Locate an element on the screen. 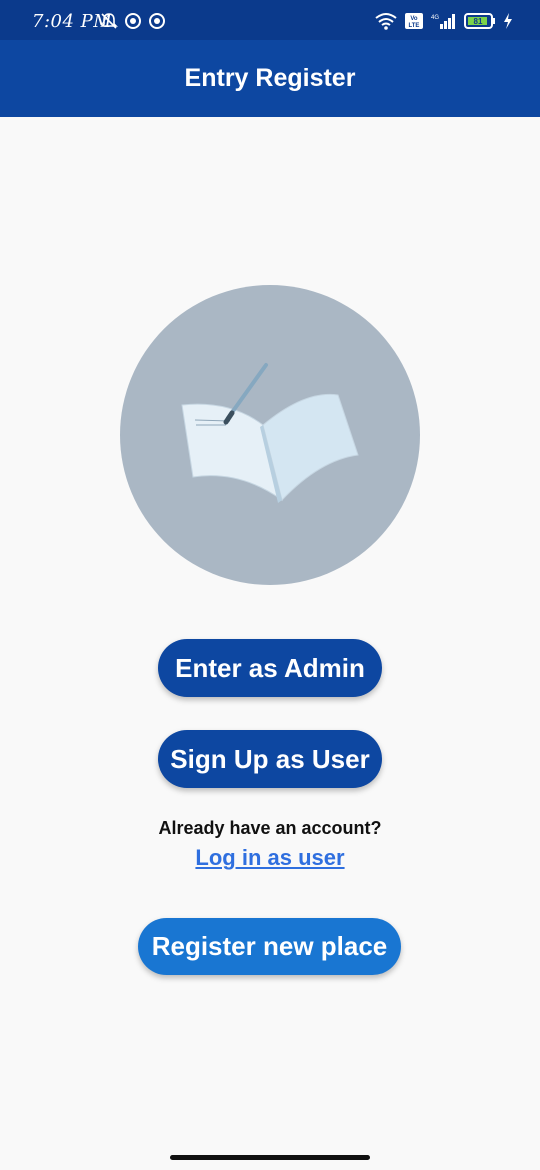  svg-text: 4G is located at coordinates (435, 18).